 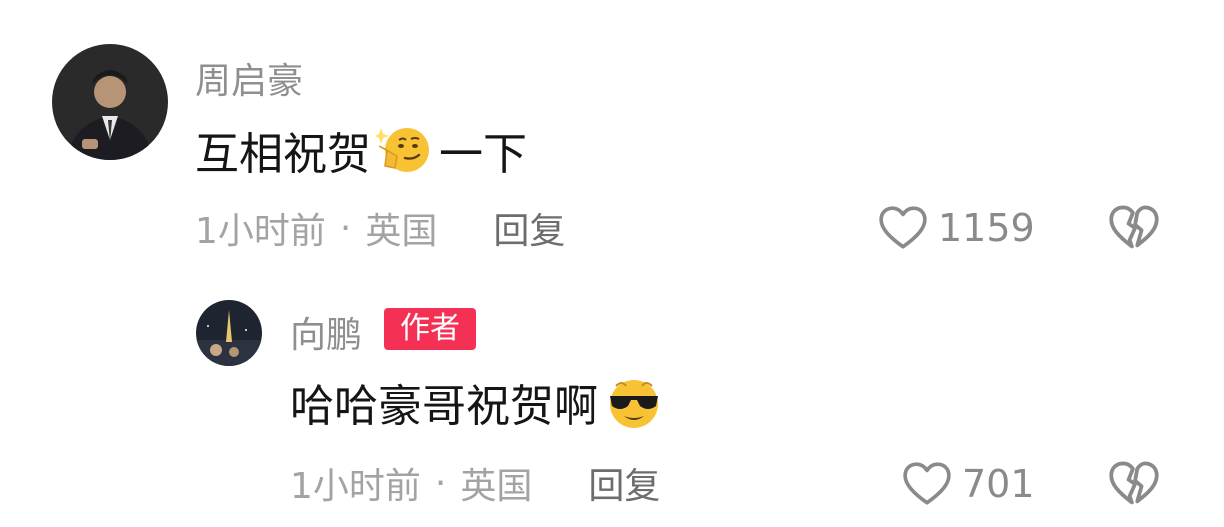 What do you see at coordinates (986, 228) in the screenshot?
I see `like-count: 1159` at bounding box center [986, 228].